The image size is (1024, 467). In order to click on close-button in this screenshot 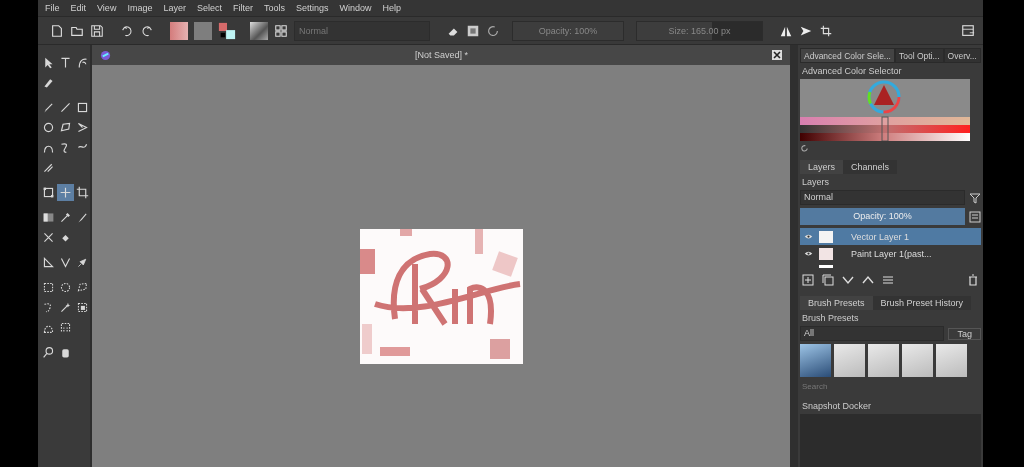, I will do `click(777, 55)`.